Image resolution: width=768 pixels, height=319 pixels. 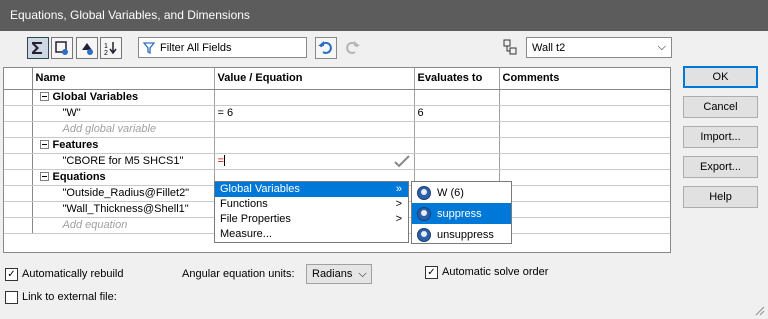 I want to click on submenu-item-unsuppress: unsuppress, so click(x=461, y=234).